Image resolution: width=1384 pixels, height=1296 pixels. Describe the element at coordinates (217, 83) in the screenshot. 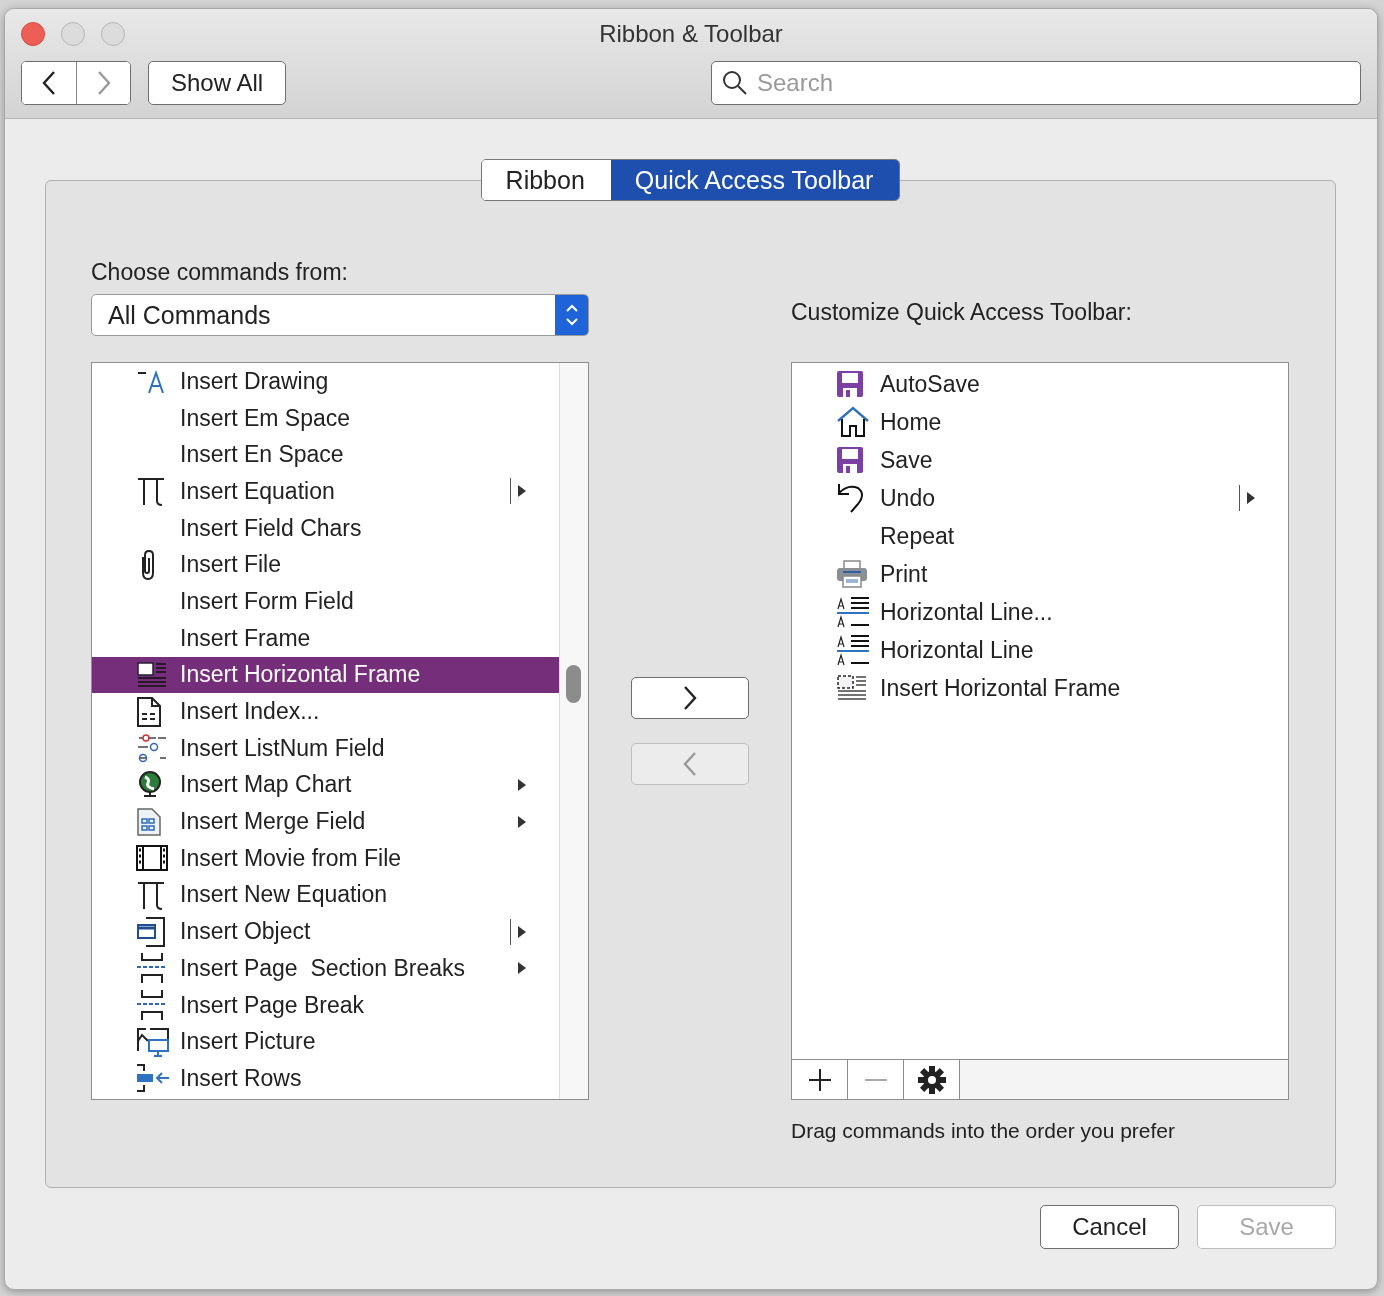

I see `show-all-button: Show All` at that location.